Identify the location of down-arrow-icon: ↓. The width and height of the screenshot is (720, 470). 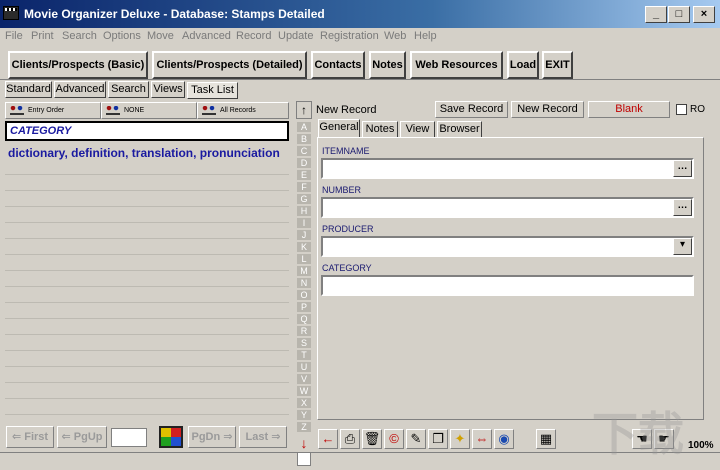
(304, 443).